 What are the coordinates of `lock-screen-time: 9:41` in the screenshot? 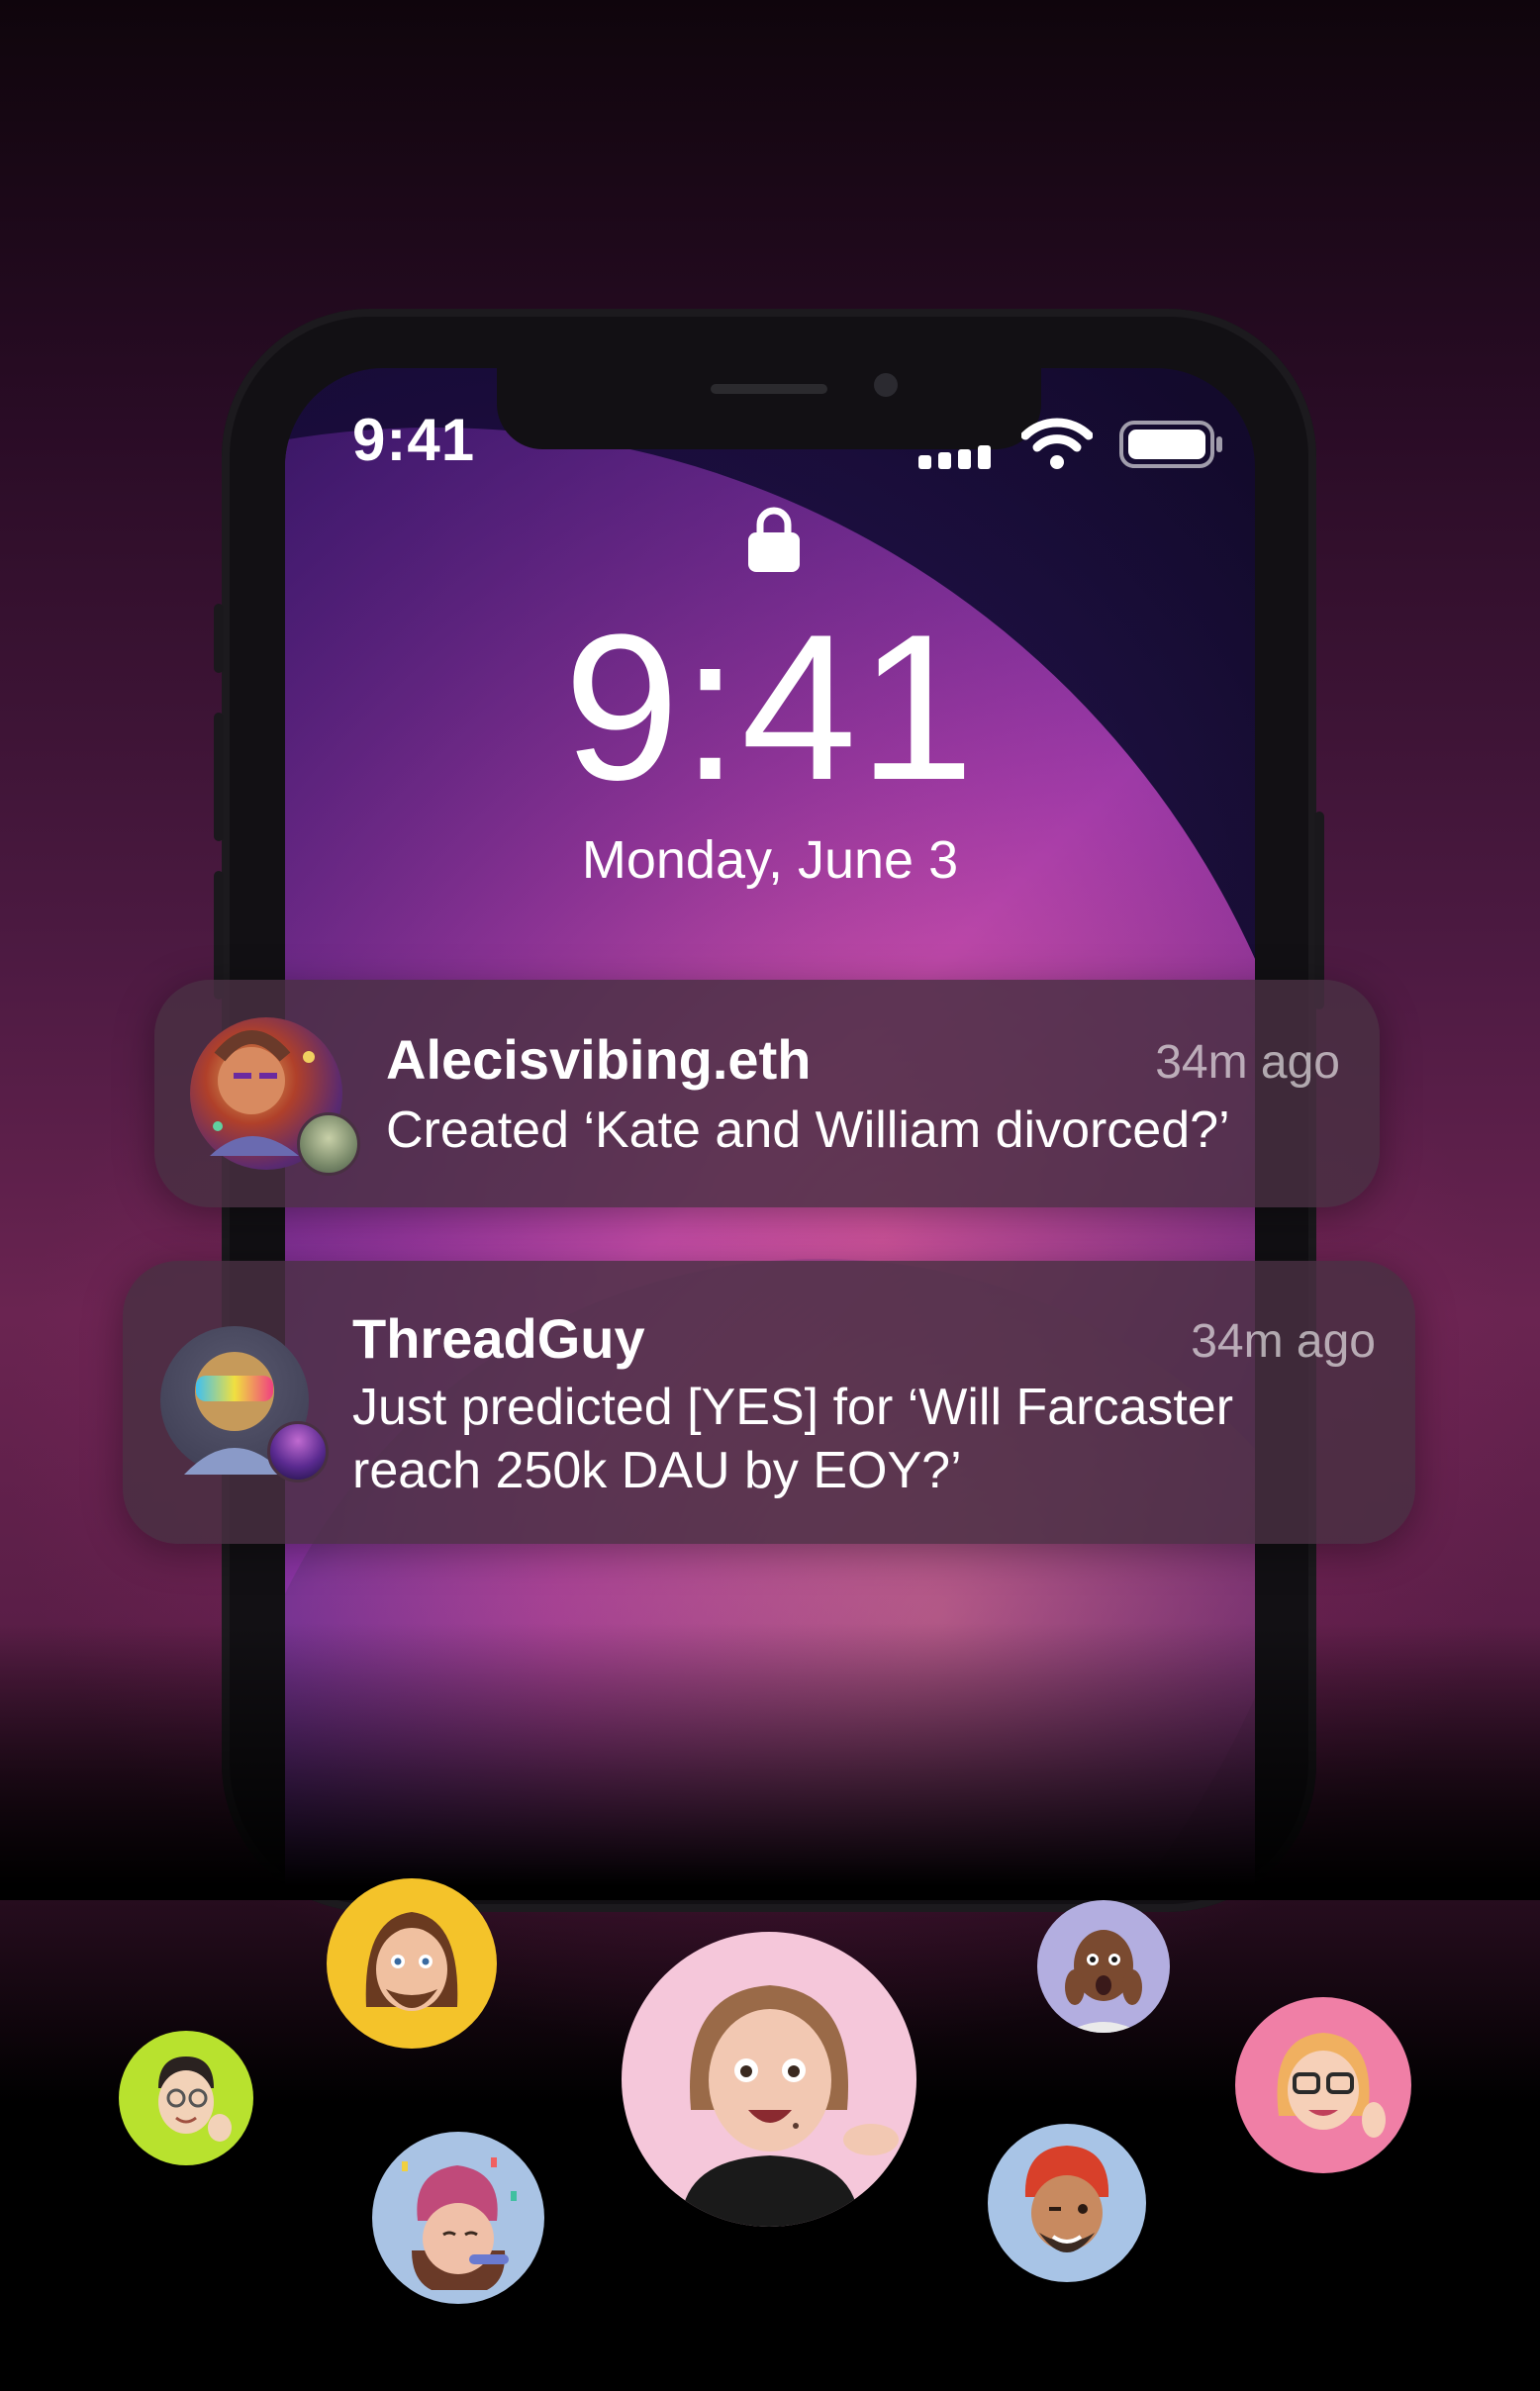 It's located at (770, 707).